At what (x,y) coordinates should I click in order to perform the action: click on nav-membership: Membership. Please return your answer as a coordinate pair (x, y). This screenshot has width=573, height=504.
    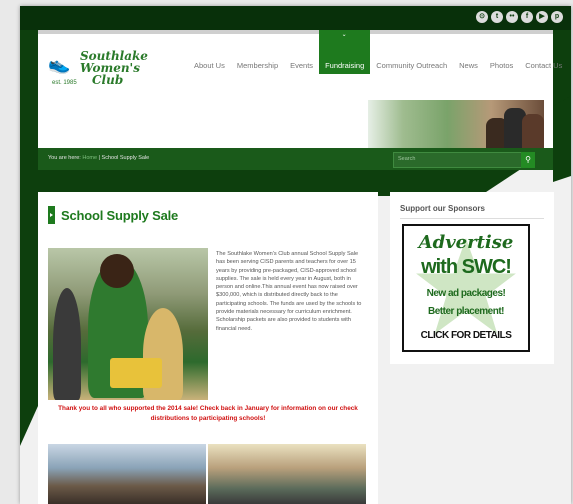
    Looking at the image, I should click on (257, 52).